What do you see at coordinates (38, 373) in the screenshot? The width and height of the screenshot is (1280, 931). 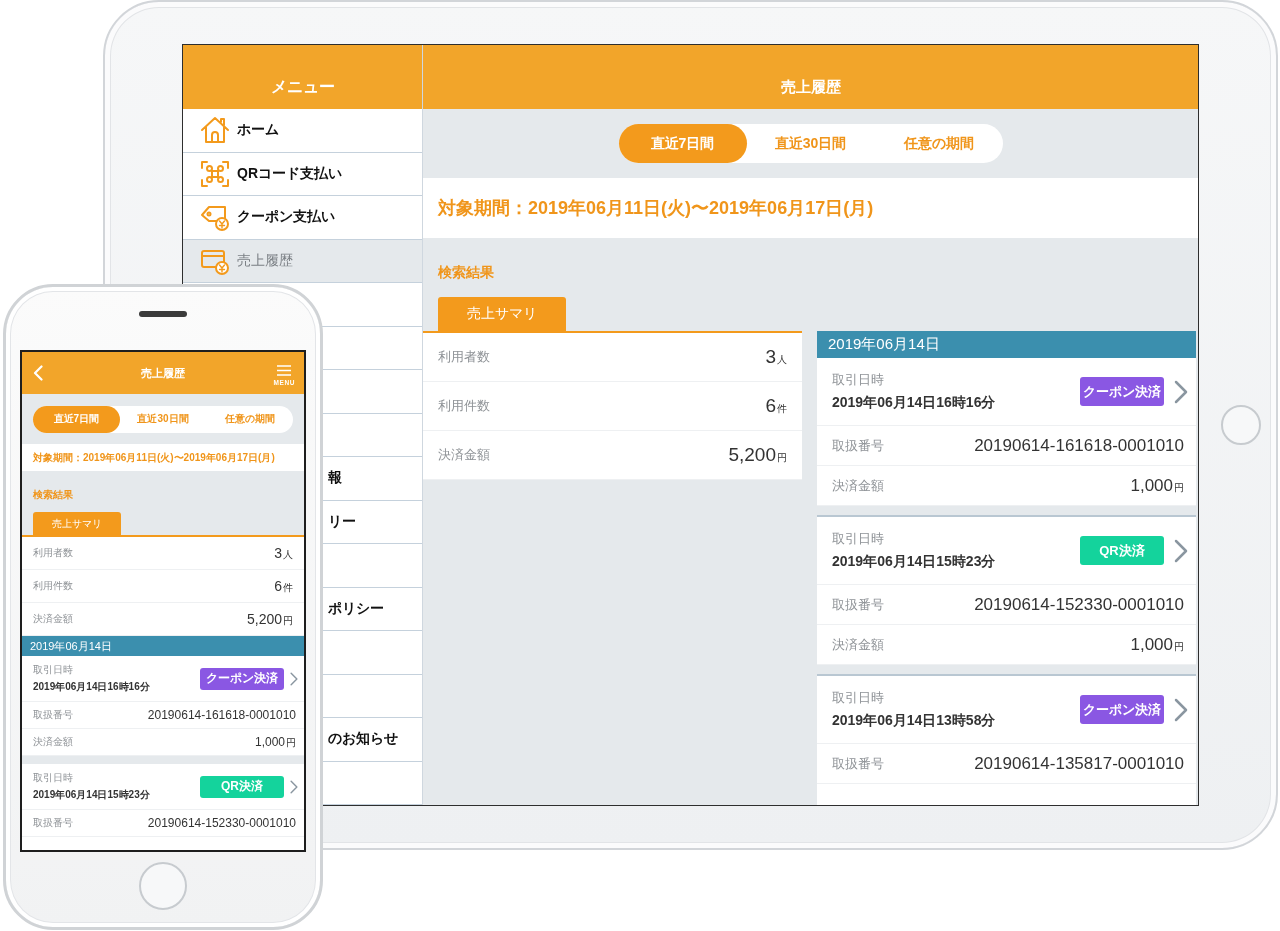 I see `chevron-left-icon` at bounding box center [38, 373].